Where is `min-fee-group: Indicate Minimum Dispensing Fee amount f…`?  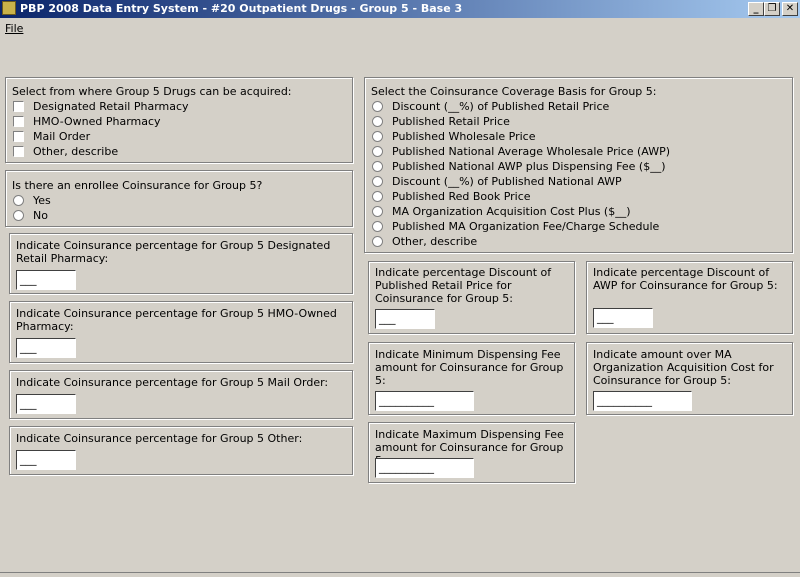 min-fee-group: Indicate Minimum Dispensing Fee amount f… is located at coordinates (471, 378).